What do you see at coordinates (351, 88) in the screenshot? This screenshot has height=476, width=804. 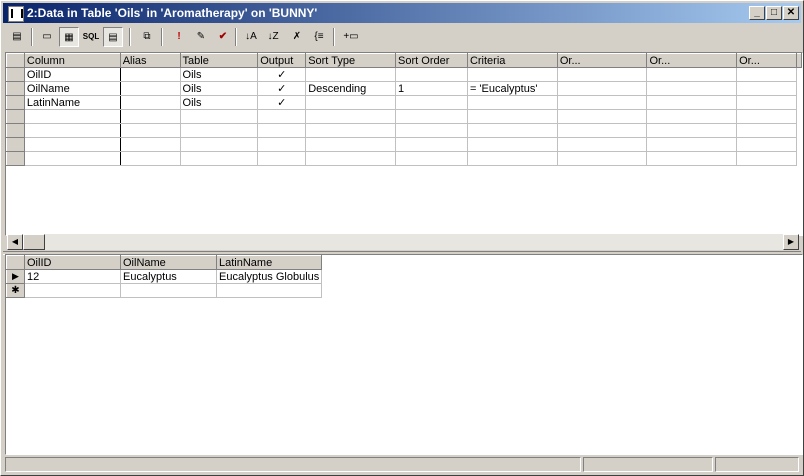 I see `criteria-cell: Descending` at bounding box center [351, 88].